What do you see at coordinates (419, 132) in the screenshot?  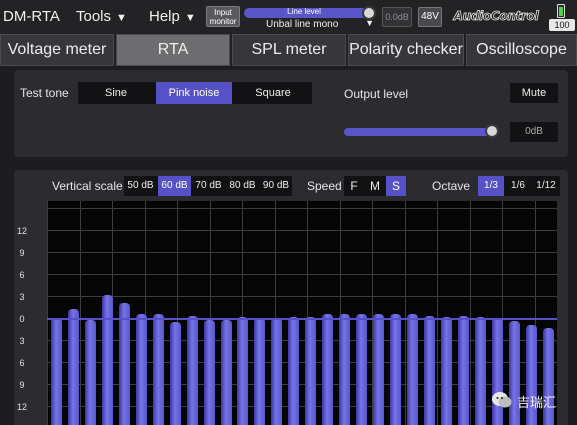 I see `output-level-slider` at bounding box center [419, 132].